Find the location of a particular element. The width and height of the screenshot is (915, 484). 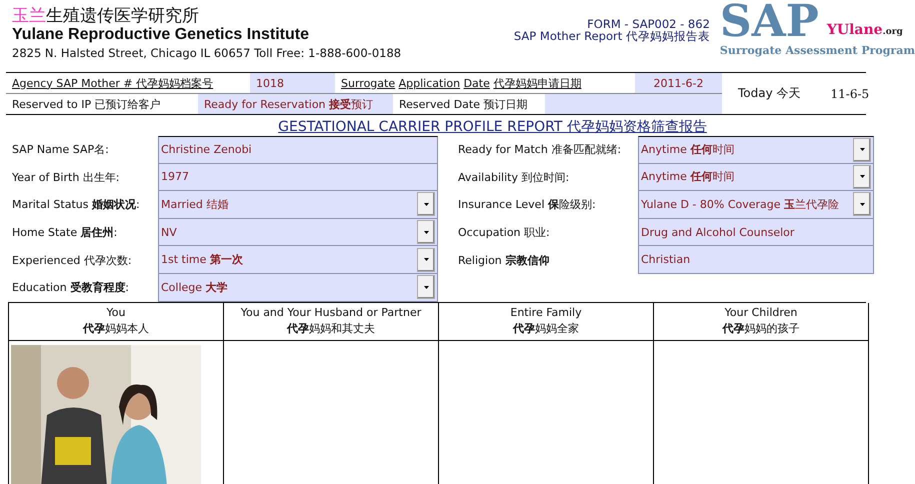

input-field: Christine Zenobi is located at coordinates (298, 150).